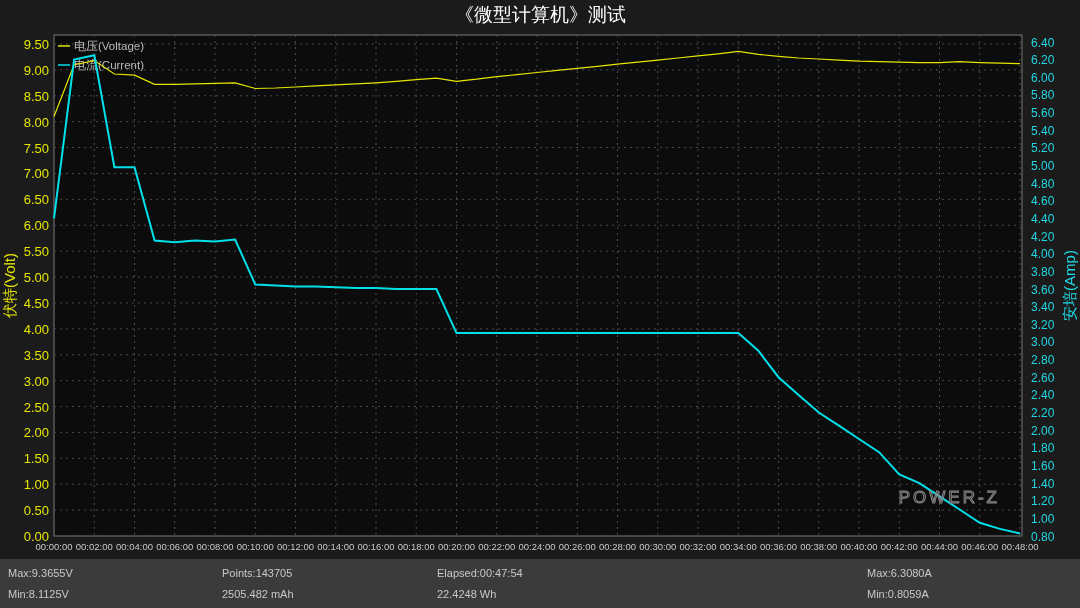  Describe the element at coordinates (9, 285) in the screenshot. I see `y-axis-title: 伏特(Volt)` at that location.